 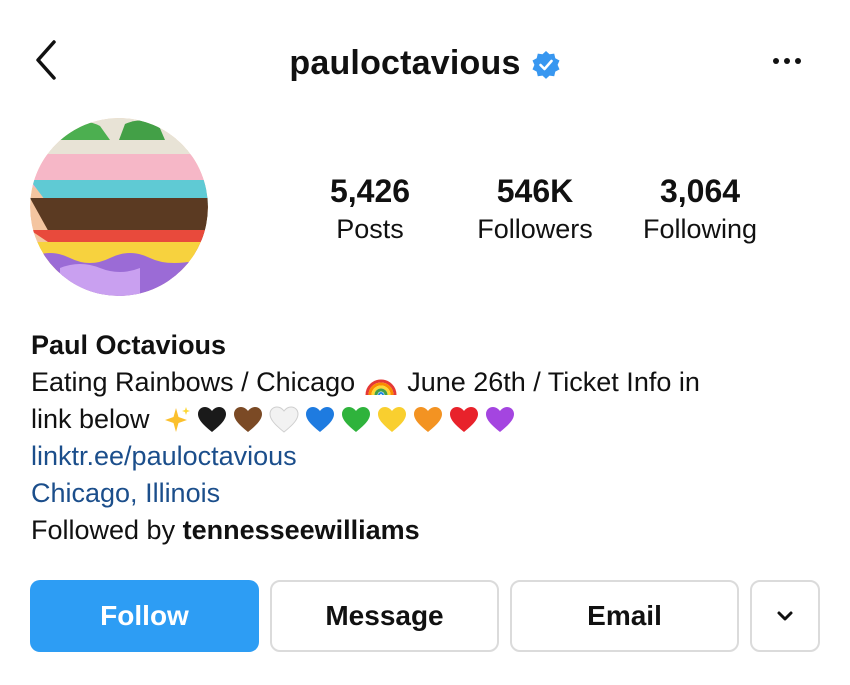 I want to click on bio-line-2: link below, so click(x=431, y=419).